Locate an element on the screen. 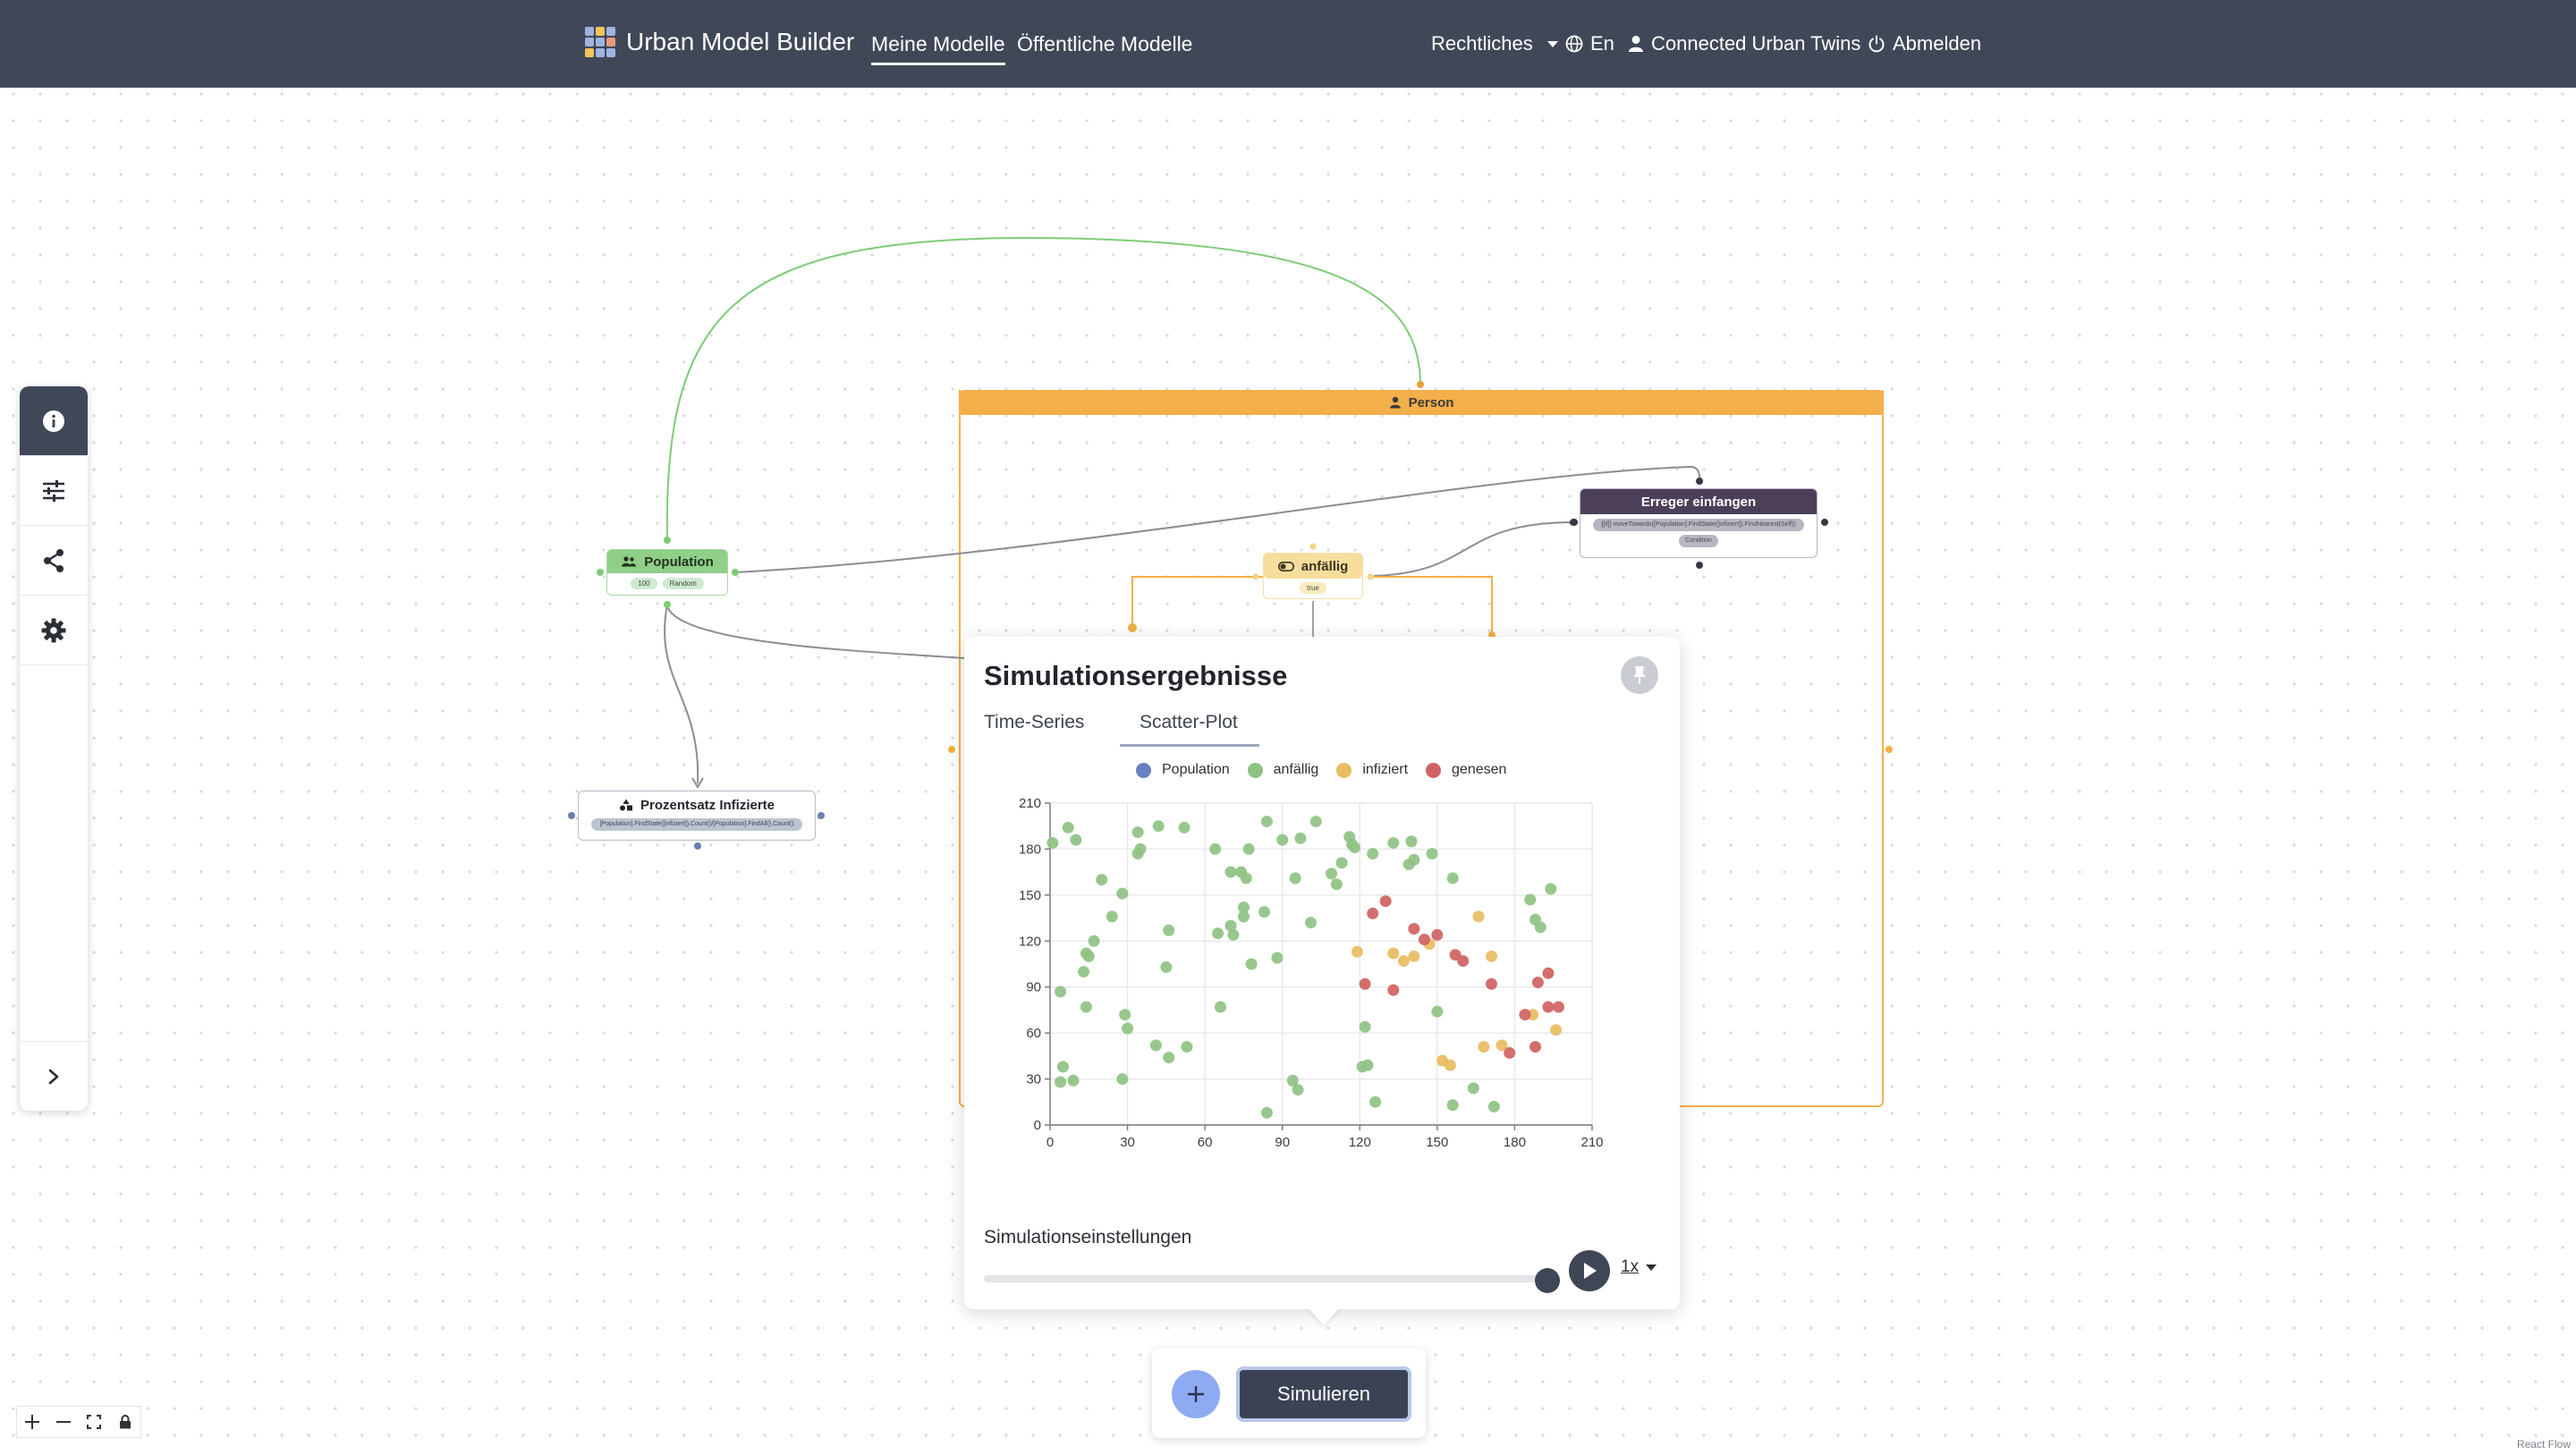  y-tick-label: 30 is located at coordinates (1033, 1079).